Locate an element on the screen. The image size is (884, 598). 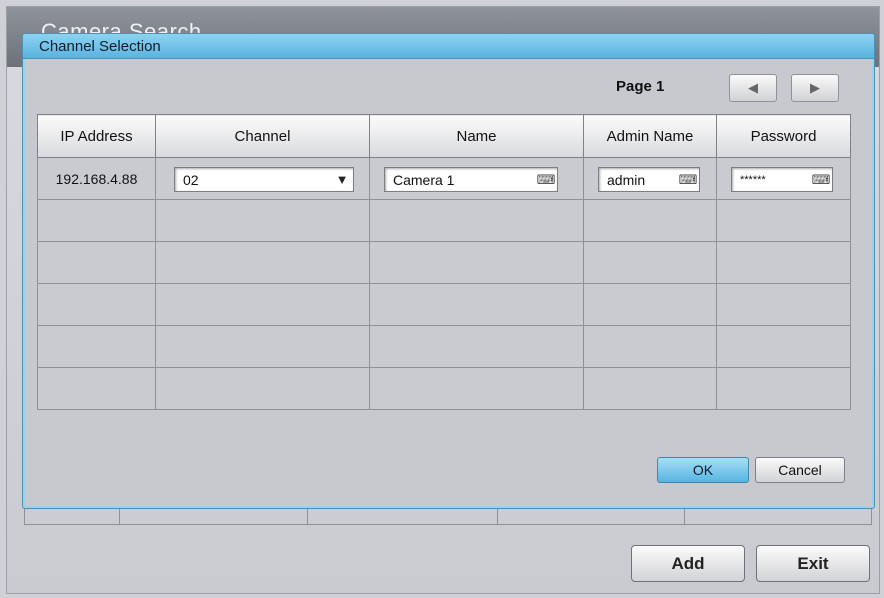
channel-value: 02 is located at coordinates (191, 179).